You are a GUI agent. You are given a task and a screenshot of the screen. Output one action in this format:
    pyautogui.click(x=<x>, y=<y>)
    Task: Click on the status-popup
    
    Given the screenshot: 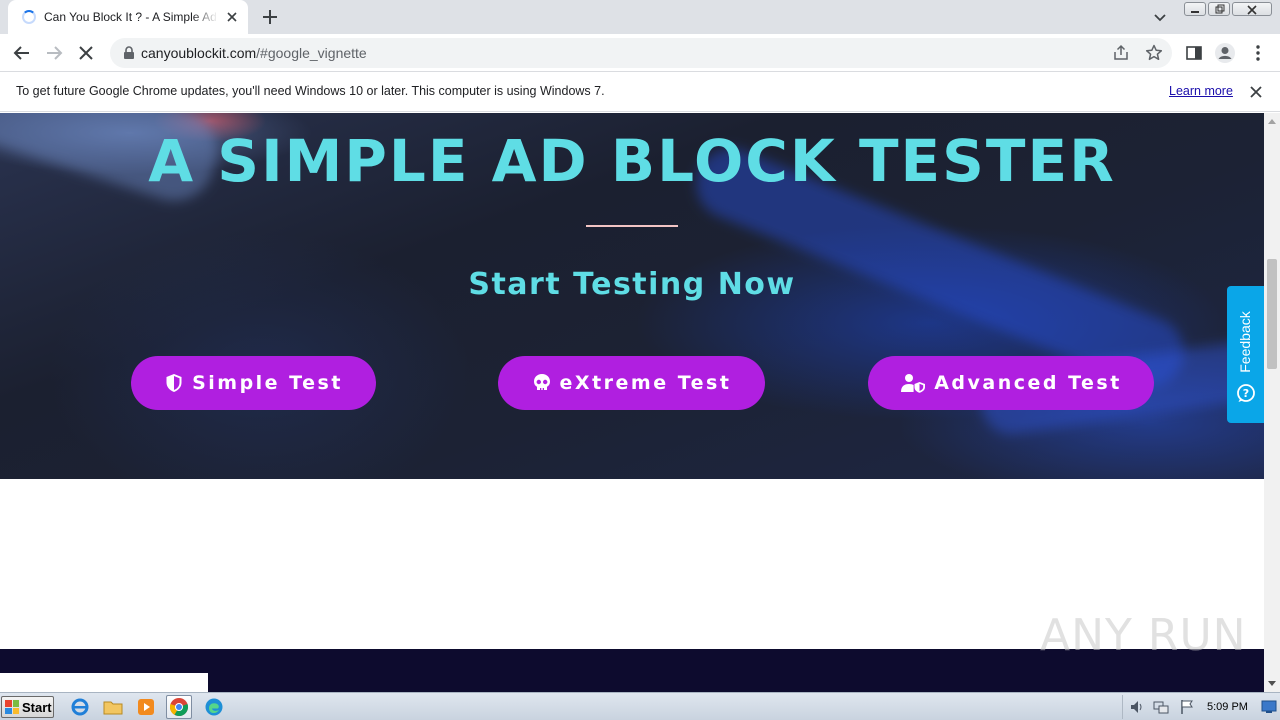 What is the action you would take?
    pyautogui.click(x=104, y=682)
    